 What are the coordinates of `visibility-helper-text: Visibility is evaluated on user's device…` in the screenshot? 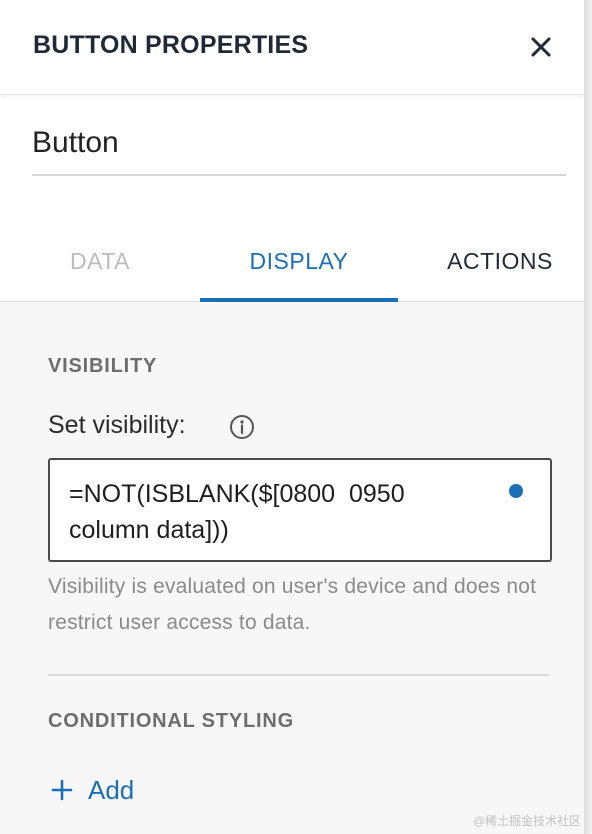 It's located at (292, 604).